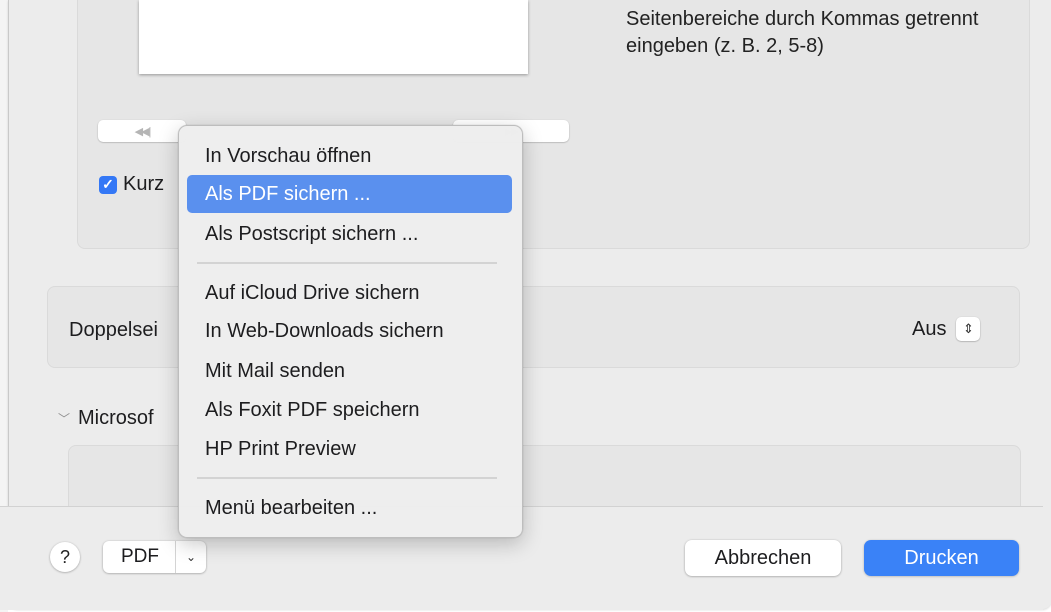 Image resolution: width=1051 pixels, height=612 pixels. I want to click on pdf-menu-button: PDF ⌄, so click(154, 557).